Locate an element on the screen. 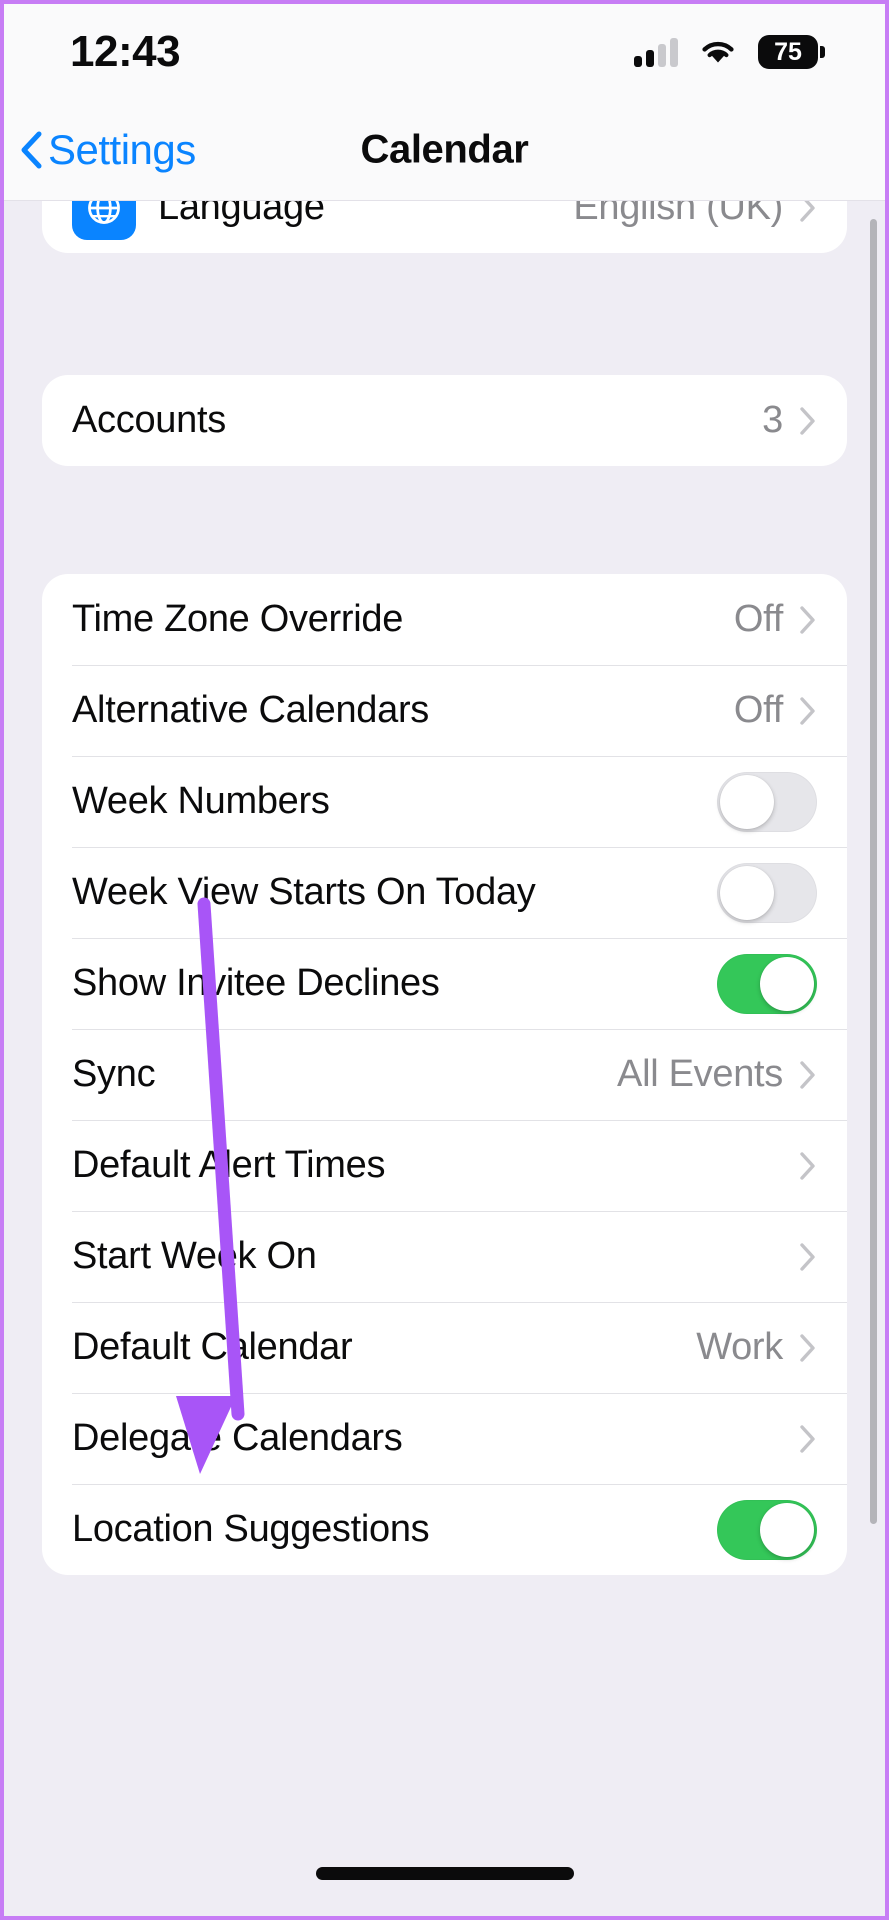 The width and height of the screenshot is (889, 1920). settings-row-label: Time Zone Override is located at coordinates (238, 619).